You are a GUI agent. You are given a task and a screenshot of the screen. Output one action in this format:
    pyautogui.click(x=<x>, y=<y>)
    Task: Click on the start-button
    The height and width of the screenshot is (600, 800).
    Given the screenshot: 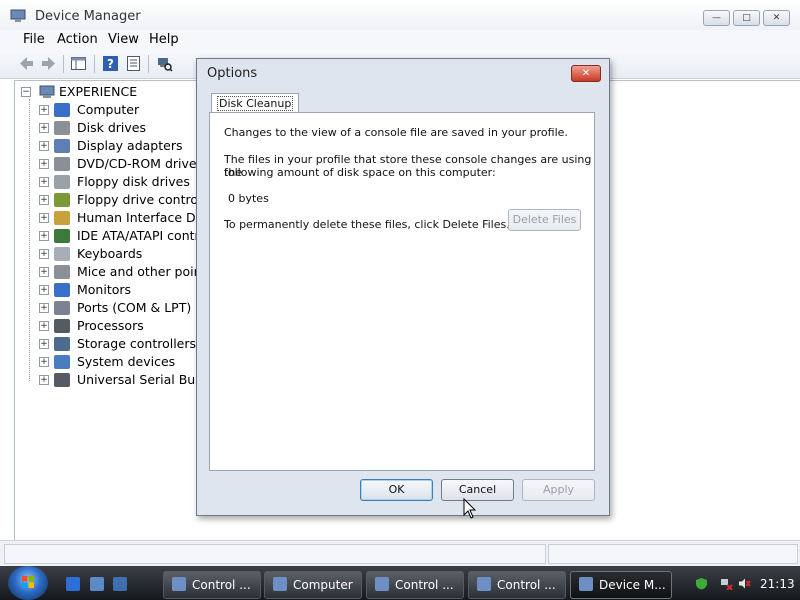 What is the action you would take?
    pyautogui.click(x=28, y=583)
    